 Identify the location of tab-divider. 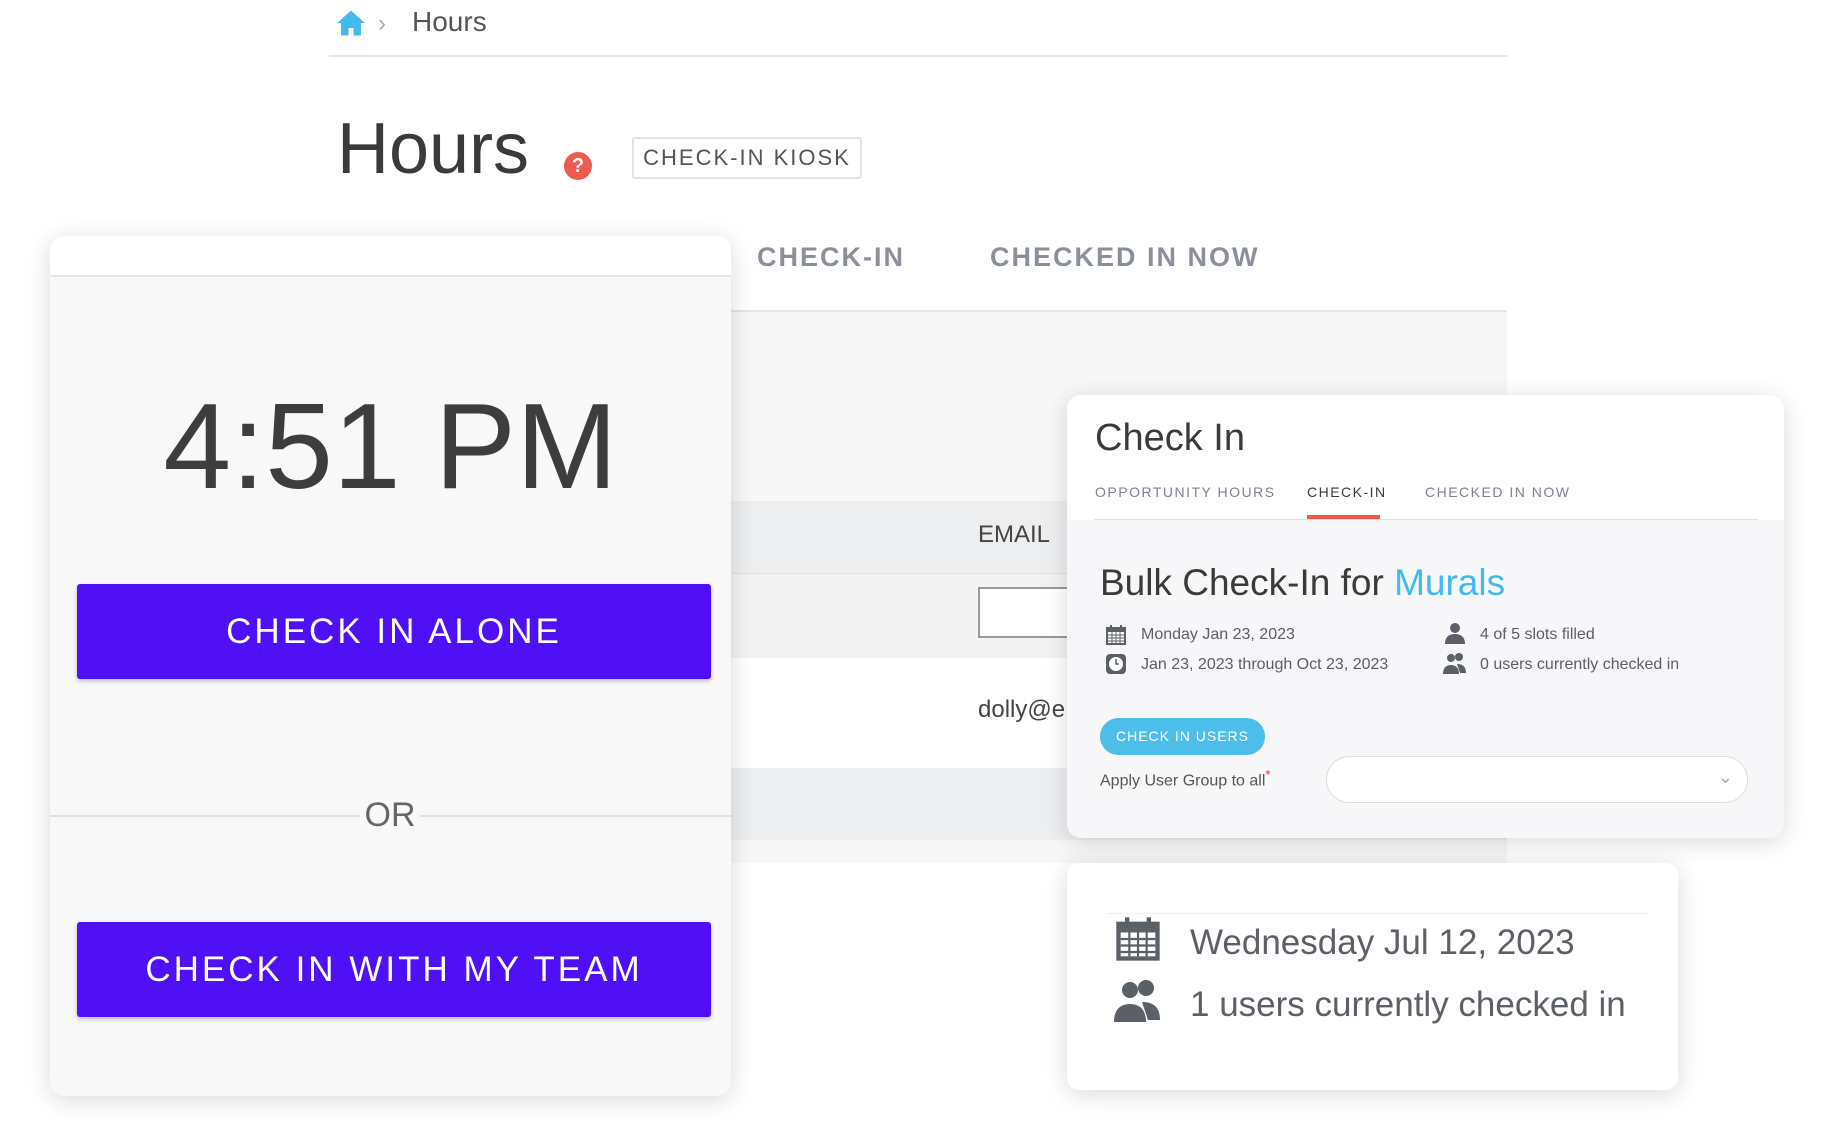
(1426, 519).